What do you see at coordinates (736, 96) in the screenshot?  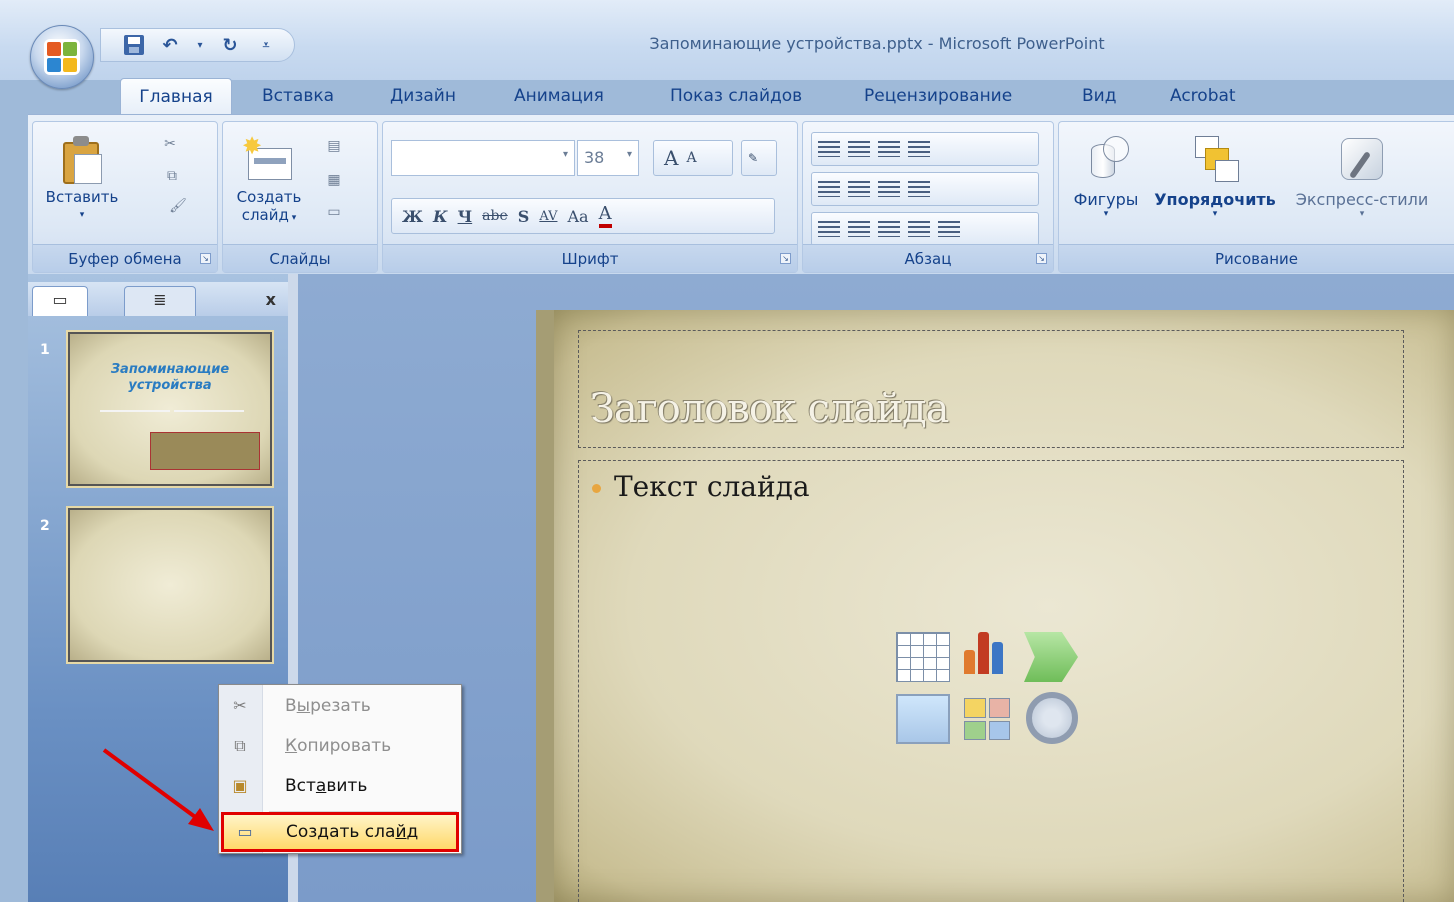 I see `tab-slideshow: Показ слайдов` at bounding box center [736, 96].